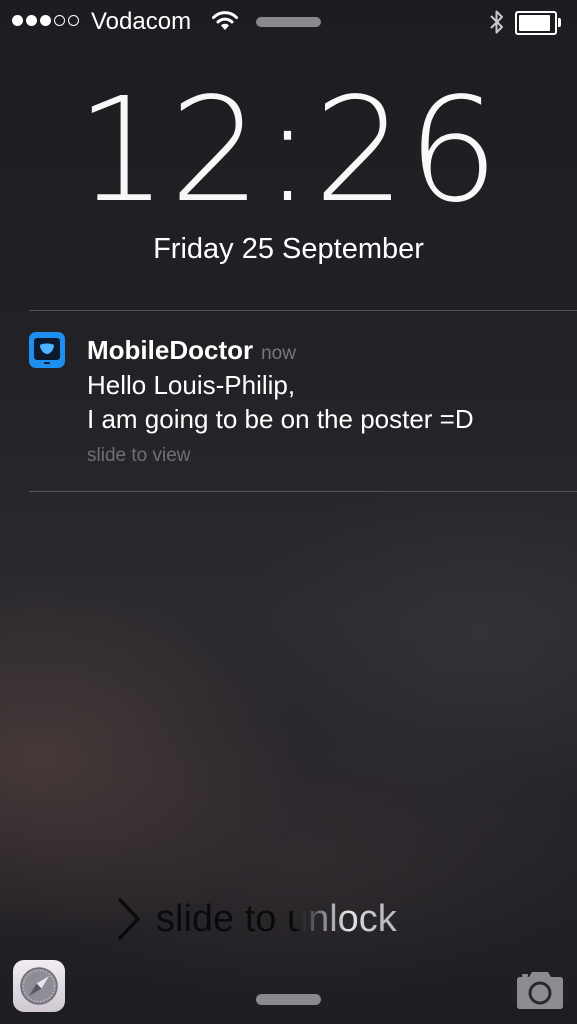  I want to click on carrier-name: Vodacom, so click(141, 21).